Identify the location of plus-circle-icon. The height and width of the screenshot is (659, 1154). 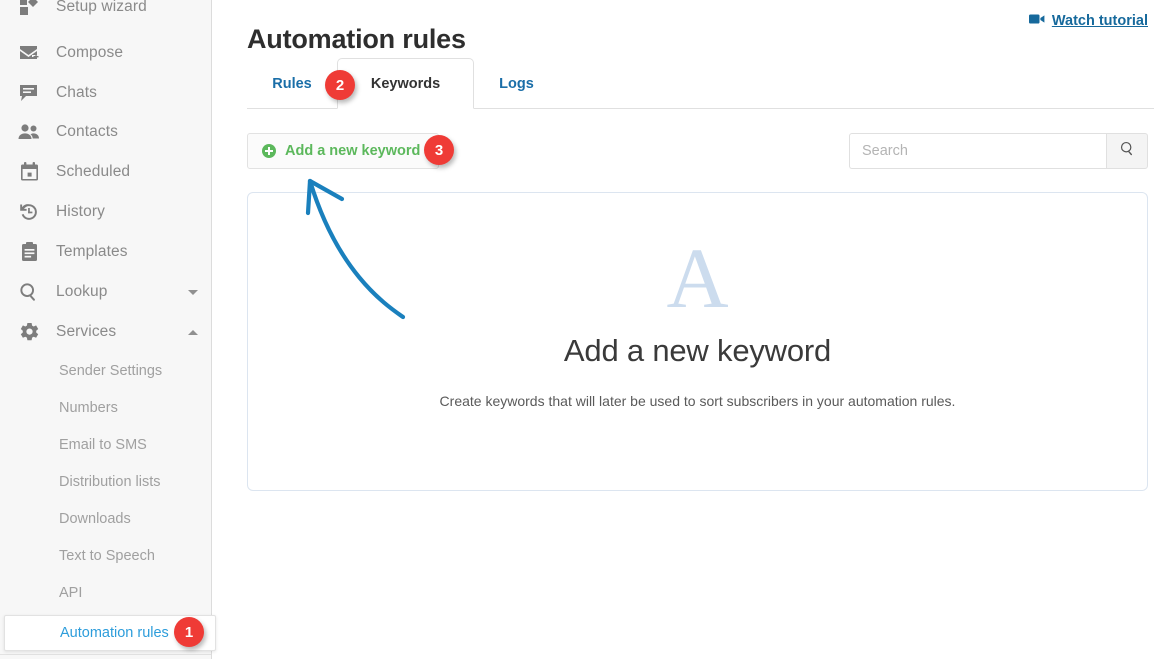
(269, 151).